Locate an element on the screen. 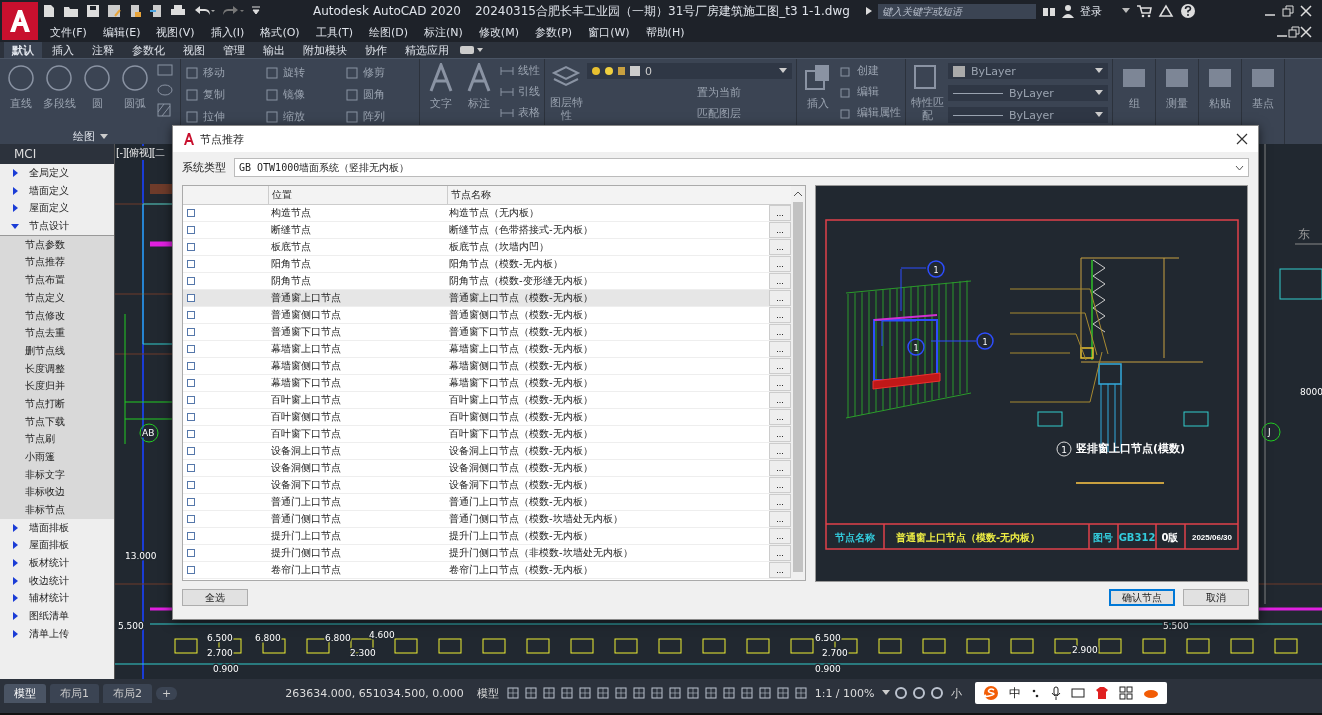 This screenshot has height=715, width=1322. menu-item: 帮助(H) is located at coordinates (665, 32).